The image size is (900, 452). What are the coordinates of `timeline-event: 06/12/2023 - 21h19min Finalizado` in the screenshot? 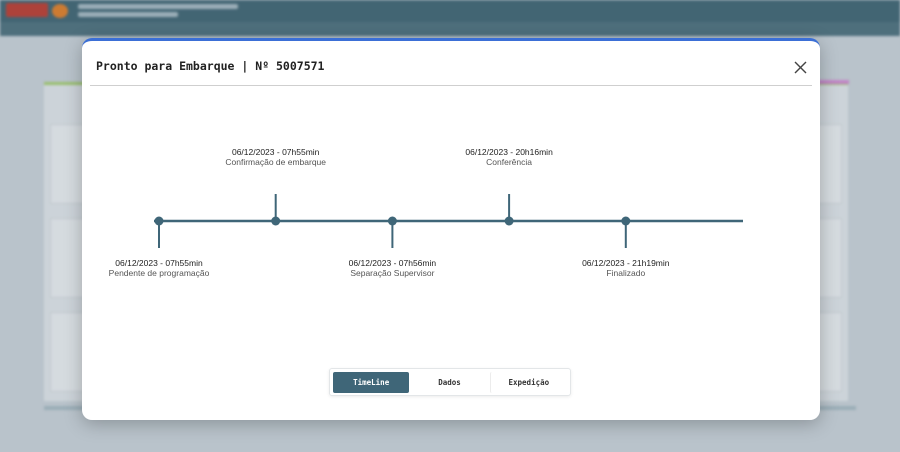 It's located at (626, 268).